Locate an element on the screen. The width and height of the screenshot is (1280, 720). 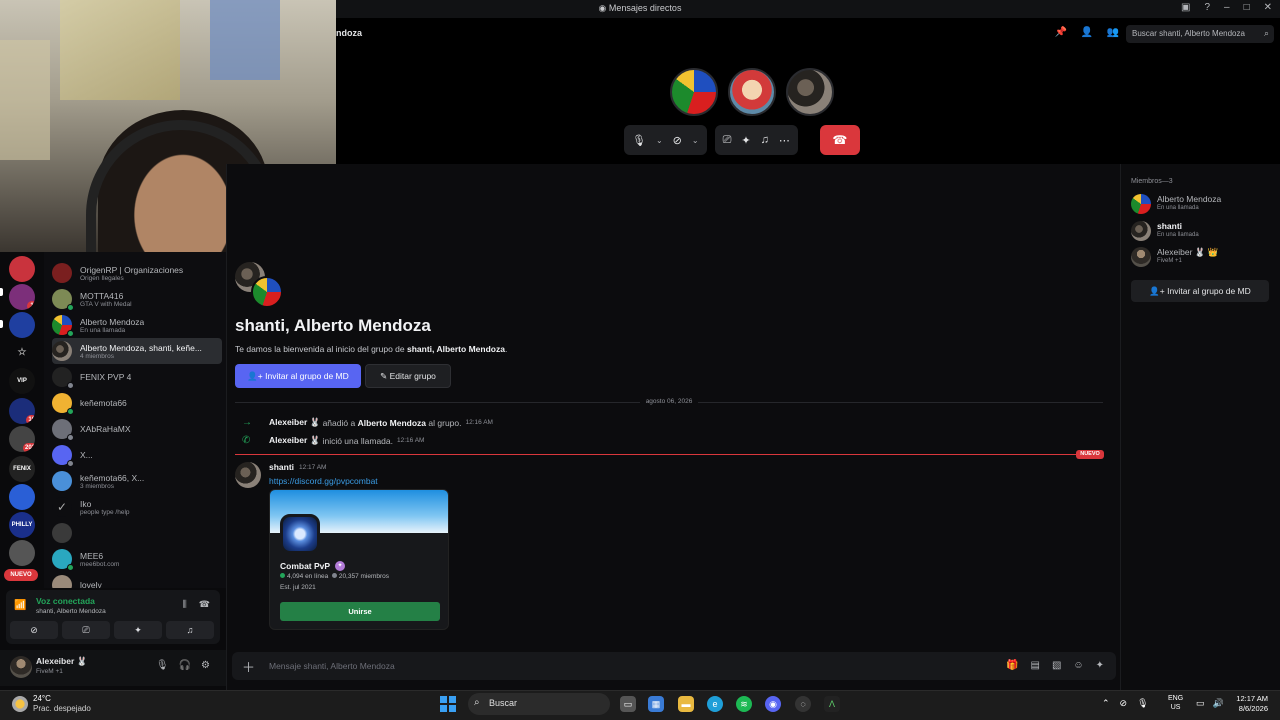
plus-icon: ＋ is located at coordinates (248, 666).